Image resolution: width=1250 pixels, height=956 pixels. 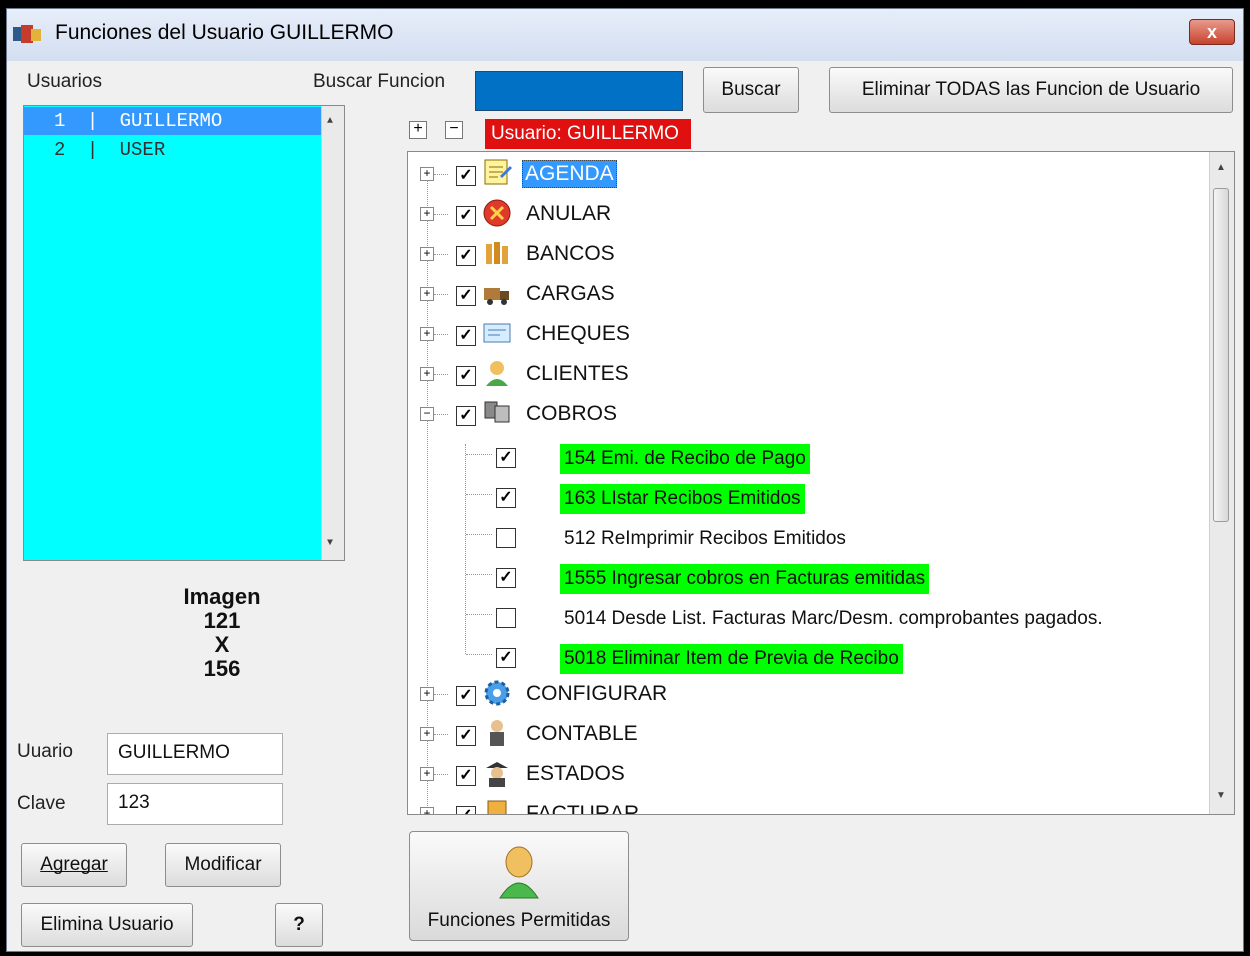 I want to click on image-size: Imagen 121 X 156, so click(x=222, y=633).